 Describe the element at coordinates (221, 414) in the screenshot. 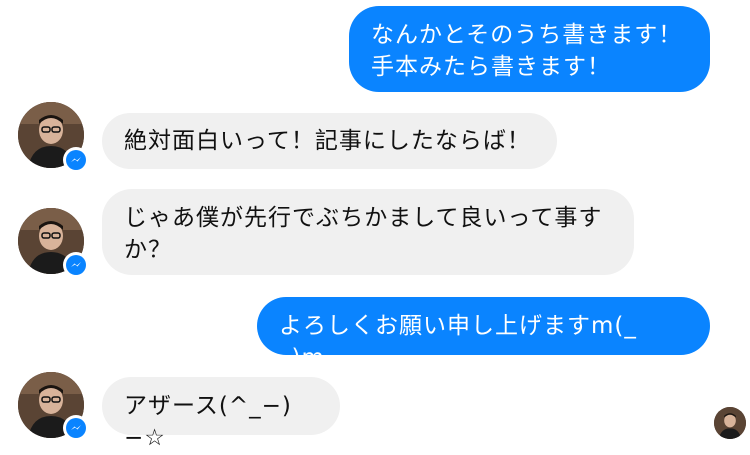

I see `message-bubble-received: アザース(^_−)−☆` at that location.